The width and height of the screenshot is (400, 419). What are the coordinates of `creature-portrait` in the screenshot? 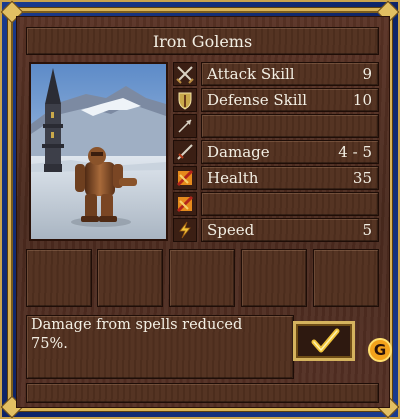 It's located at (98, 151).